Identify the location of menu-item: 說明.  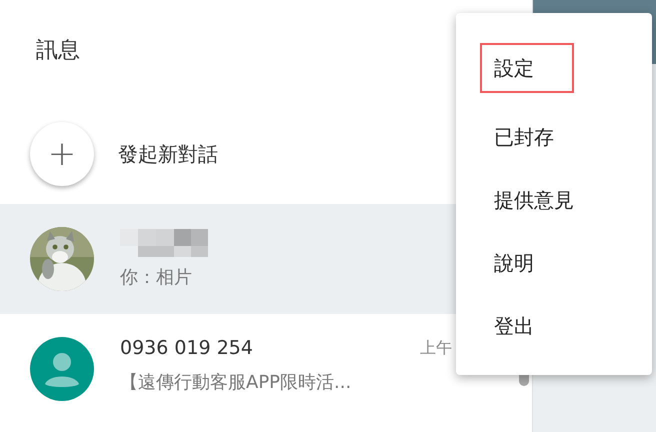
(554, 263).